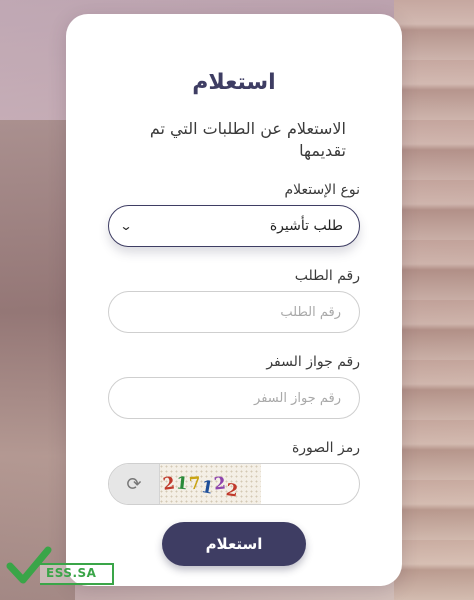 The image size is (474, 600). I want to click on request-number-label: رقم الطلب, so click(327, 276).